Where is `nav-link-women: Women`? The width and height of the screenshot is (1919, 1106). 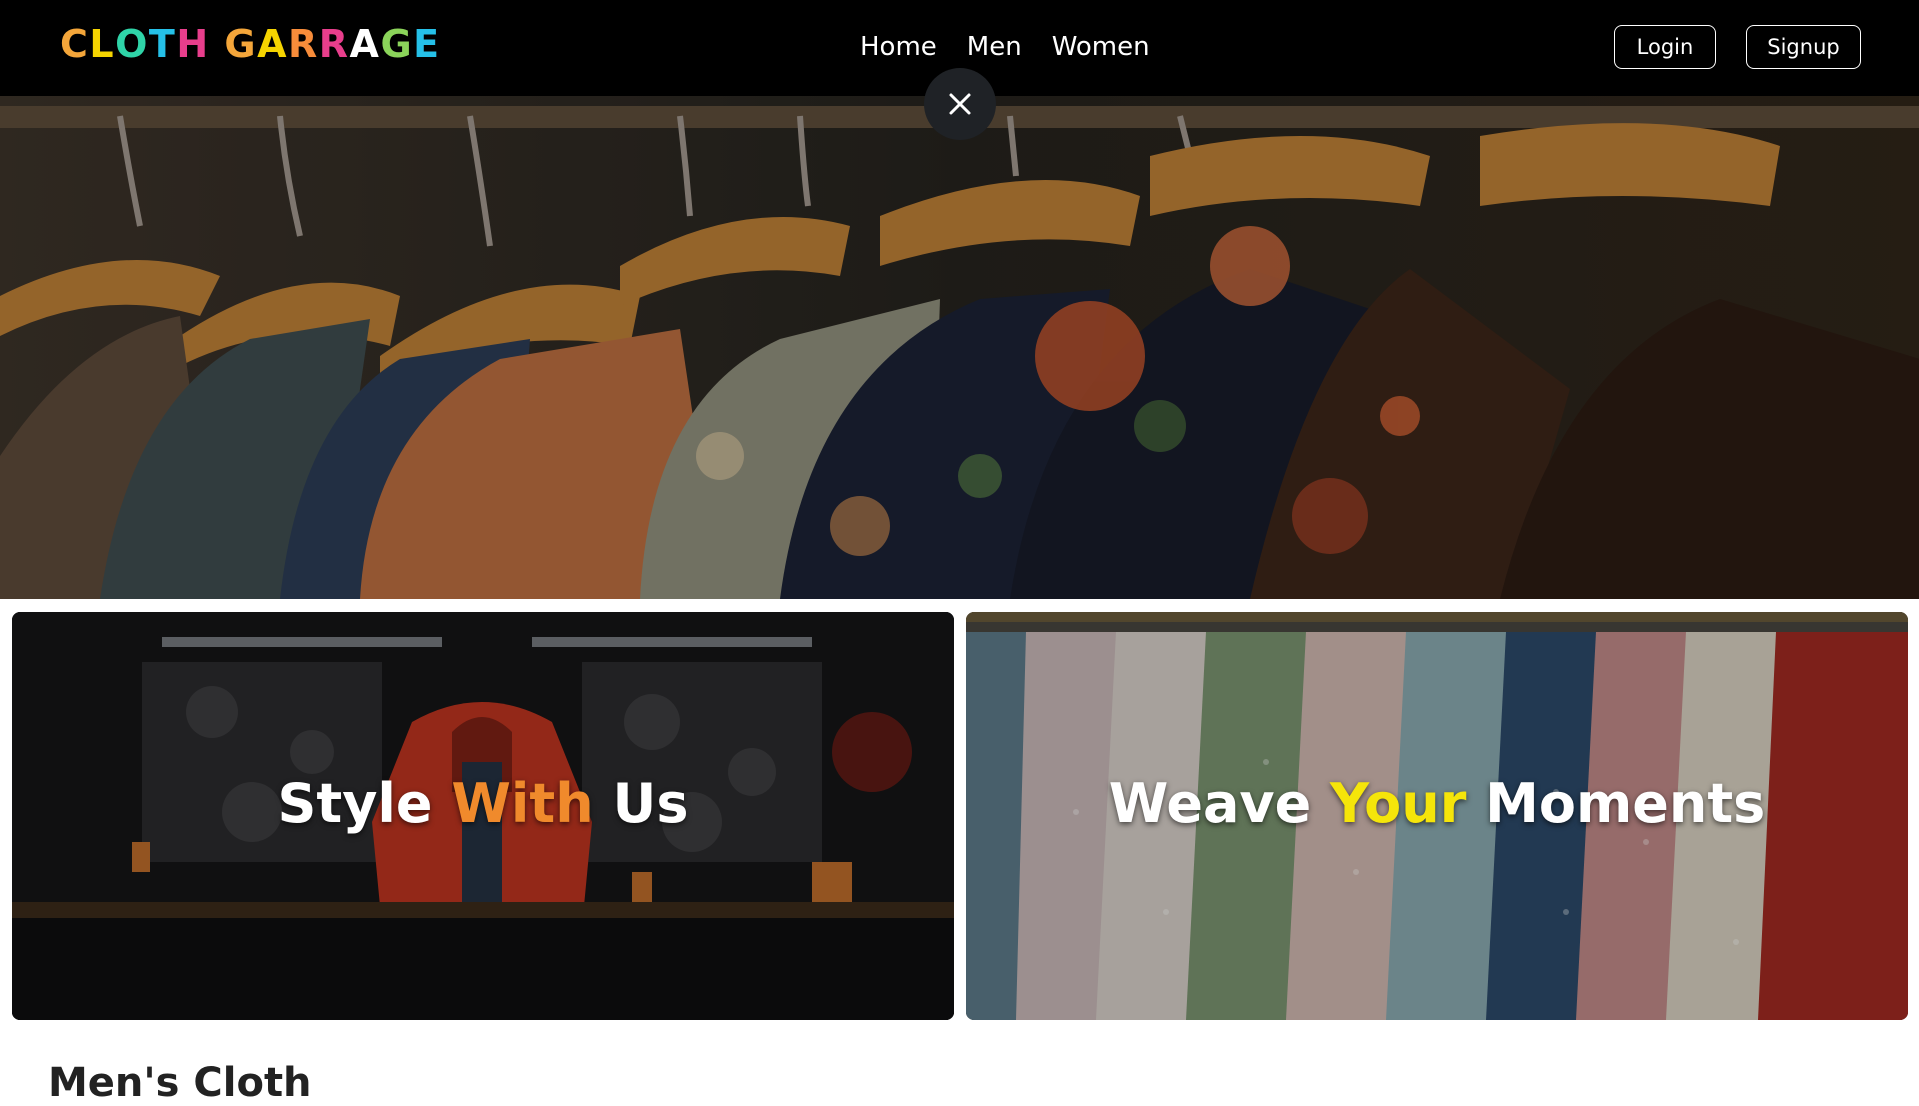 nav-link-women: Women is located at coordinates (1101, 47).